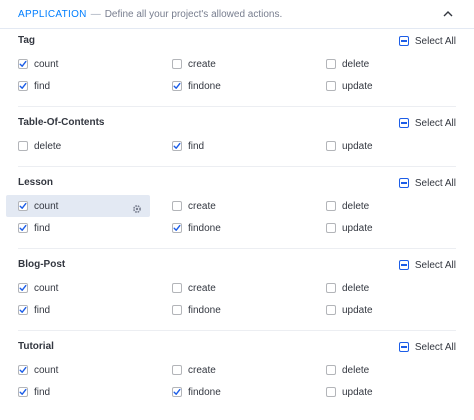 This screenshot has height=420, width=474. Describe the element at coordinates (448, 14) in the screenshot. I see `chevron-up-icon` at that location.